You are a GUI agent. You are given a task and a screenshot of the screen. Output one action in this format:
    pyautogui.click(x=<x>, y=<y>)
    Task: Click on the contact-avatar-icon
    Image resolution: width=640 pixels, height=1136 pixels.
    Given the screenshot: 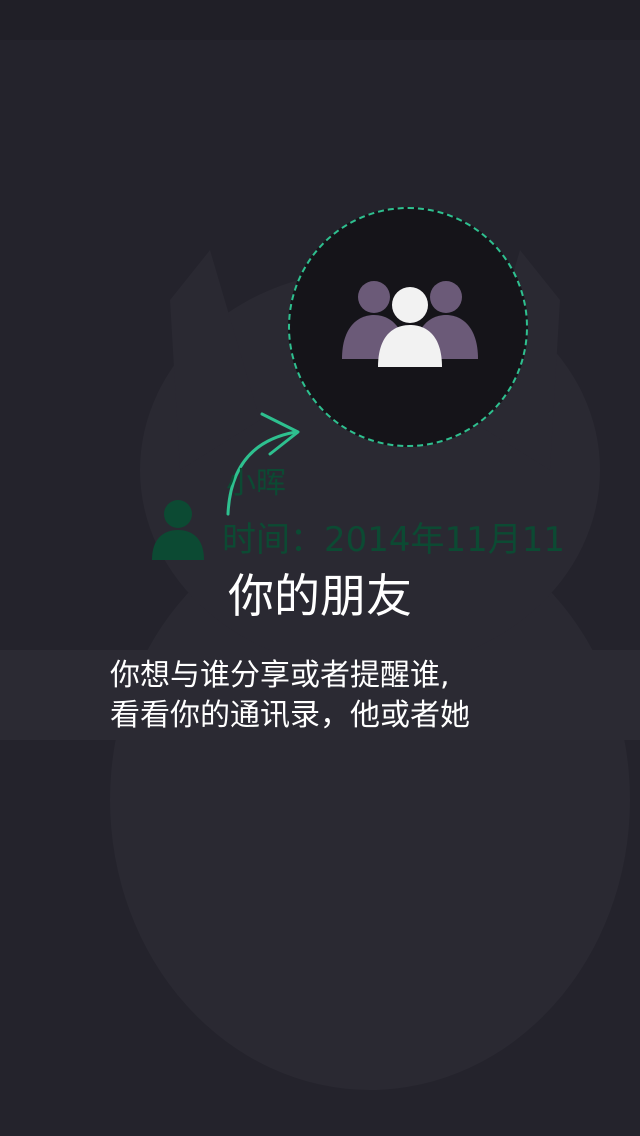 What is the action you would take?
    pyautogui.click(x=178, y=530)
    